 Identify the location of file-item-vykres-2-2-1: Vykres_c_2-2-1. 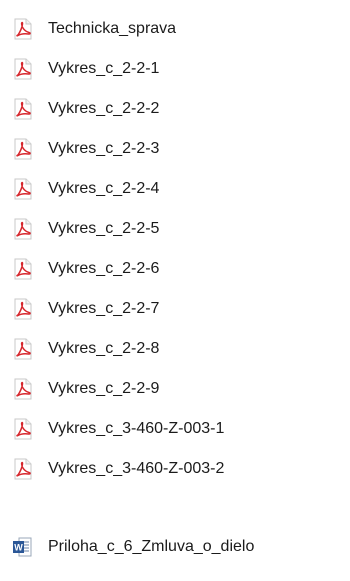
(85, 69).